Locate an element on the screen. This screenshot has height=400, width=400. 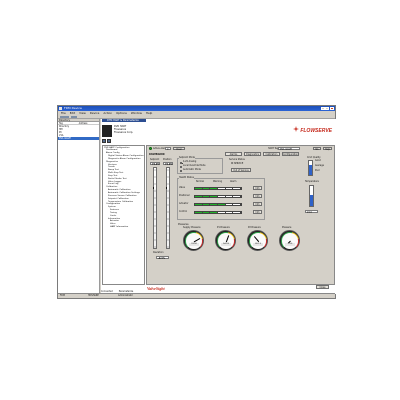
health-status-label: Health Status is located at coordinates (186, 178).